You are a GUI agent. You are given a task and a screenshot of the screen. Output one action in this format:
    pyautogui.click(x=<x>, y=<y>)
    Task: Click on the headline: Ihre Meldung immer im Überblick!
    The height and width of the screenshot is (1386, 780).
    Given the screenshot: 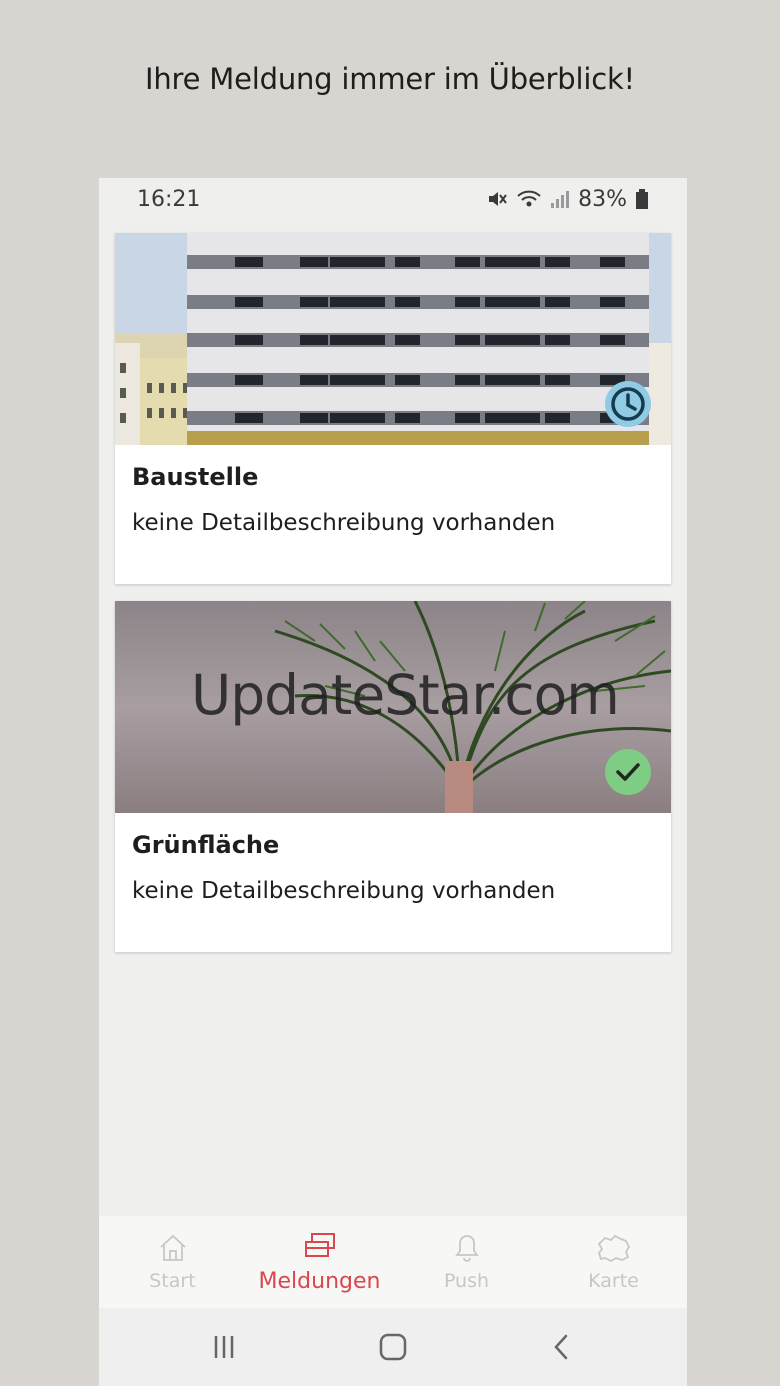 What is the action you would take?
    pyautogui.click(x=390, y=79)
    